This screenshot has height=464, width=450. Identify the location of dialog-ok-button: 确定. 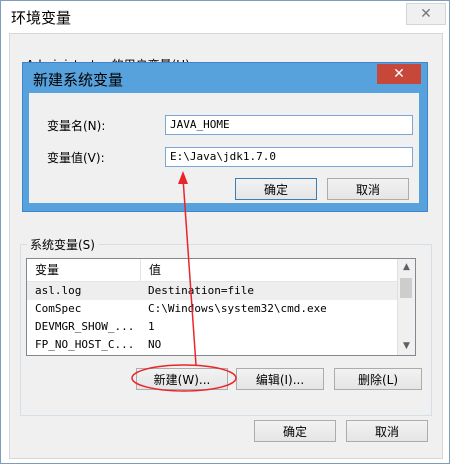
(276, 189).